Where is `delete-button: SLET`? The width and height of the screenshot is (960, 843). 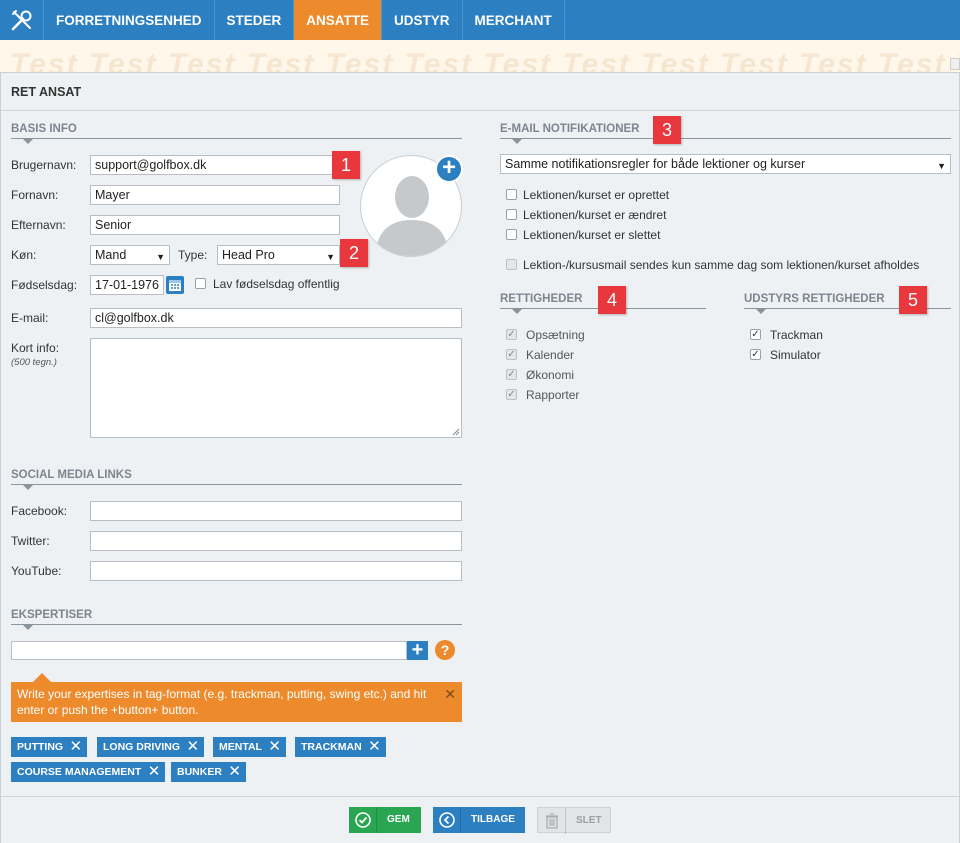
delete-button: SLET is located at coordinates (574, 820).